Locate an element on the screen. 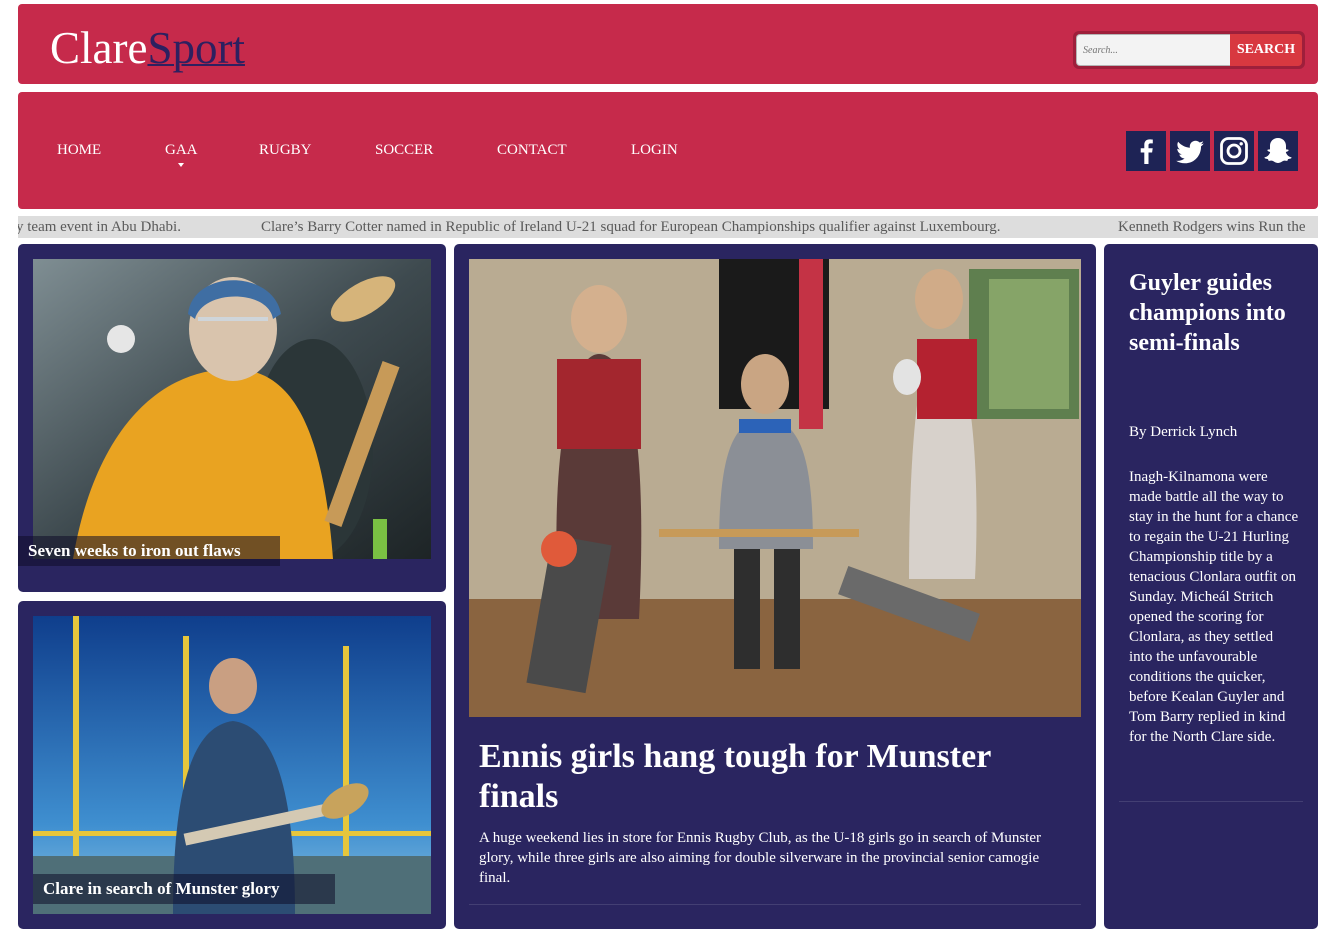 The height and width of the screenshot is (937, 1332). nav-item-soccer: SOCCER is located at coordinates (404, 150).